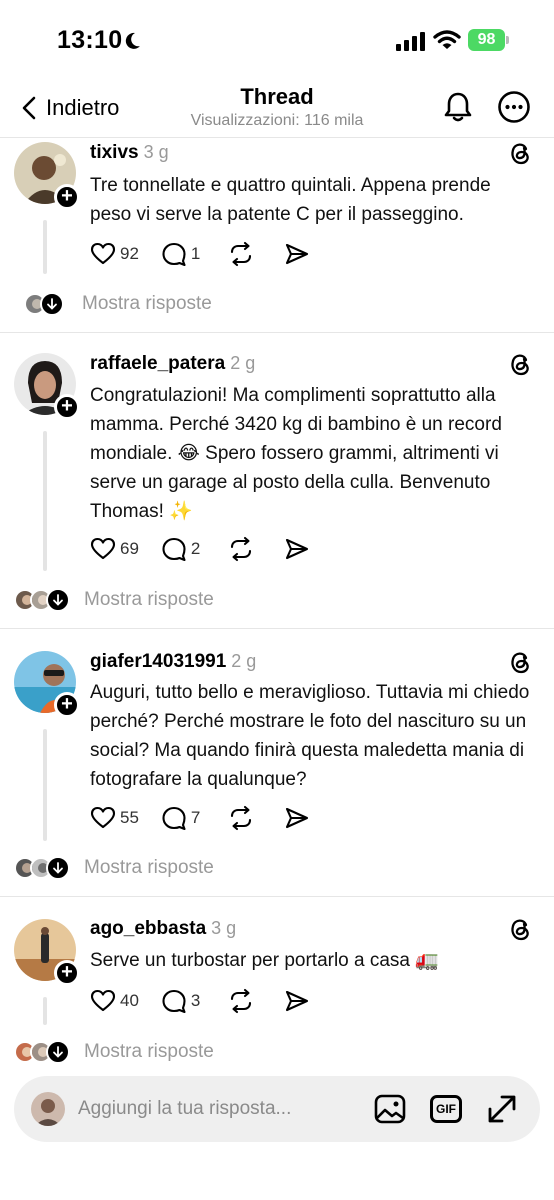 The image size is (554, 1200). I want to click on comment-button: 3, so click(180, 1001).